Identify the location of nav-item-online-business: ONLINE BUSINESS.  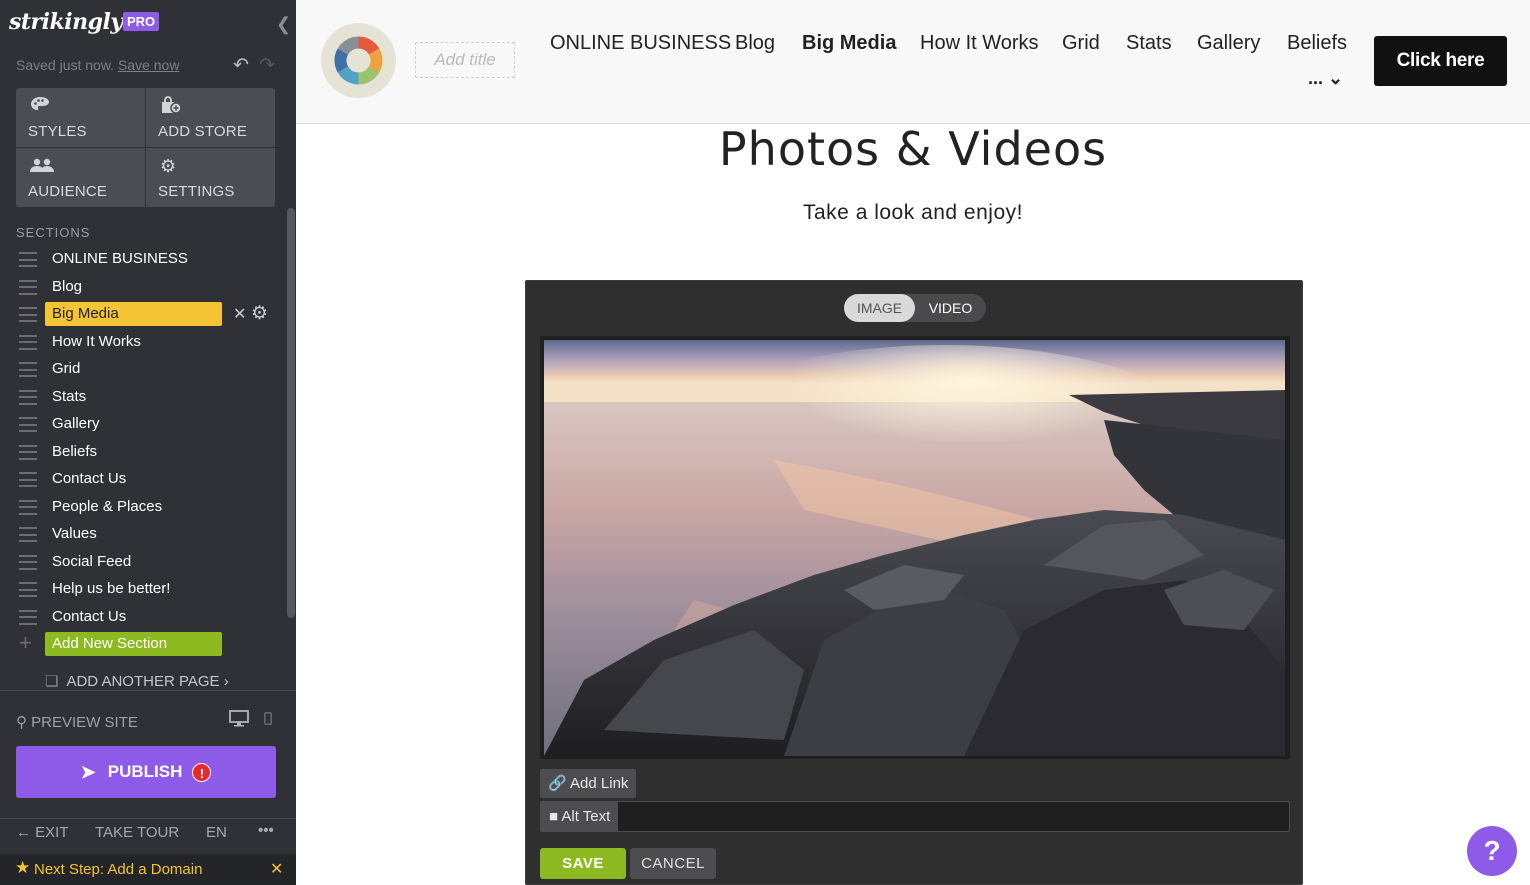
(640, 43).